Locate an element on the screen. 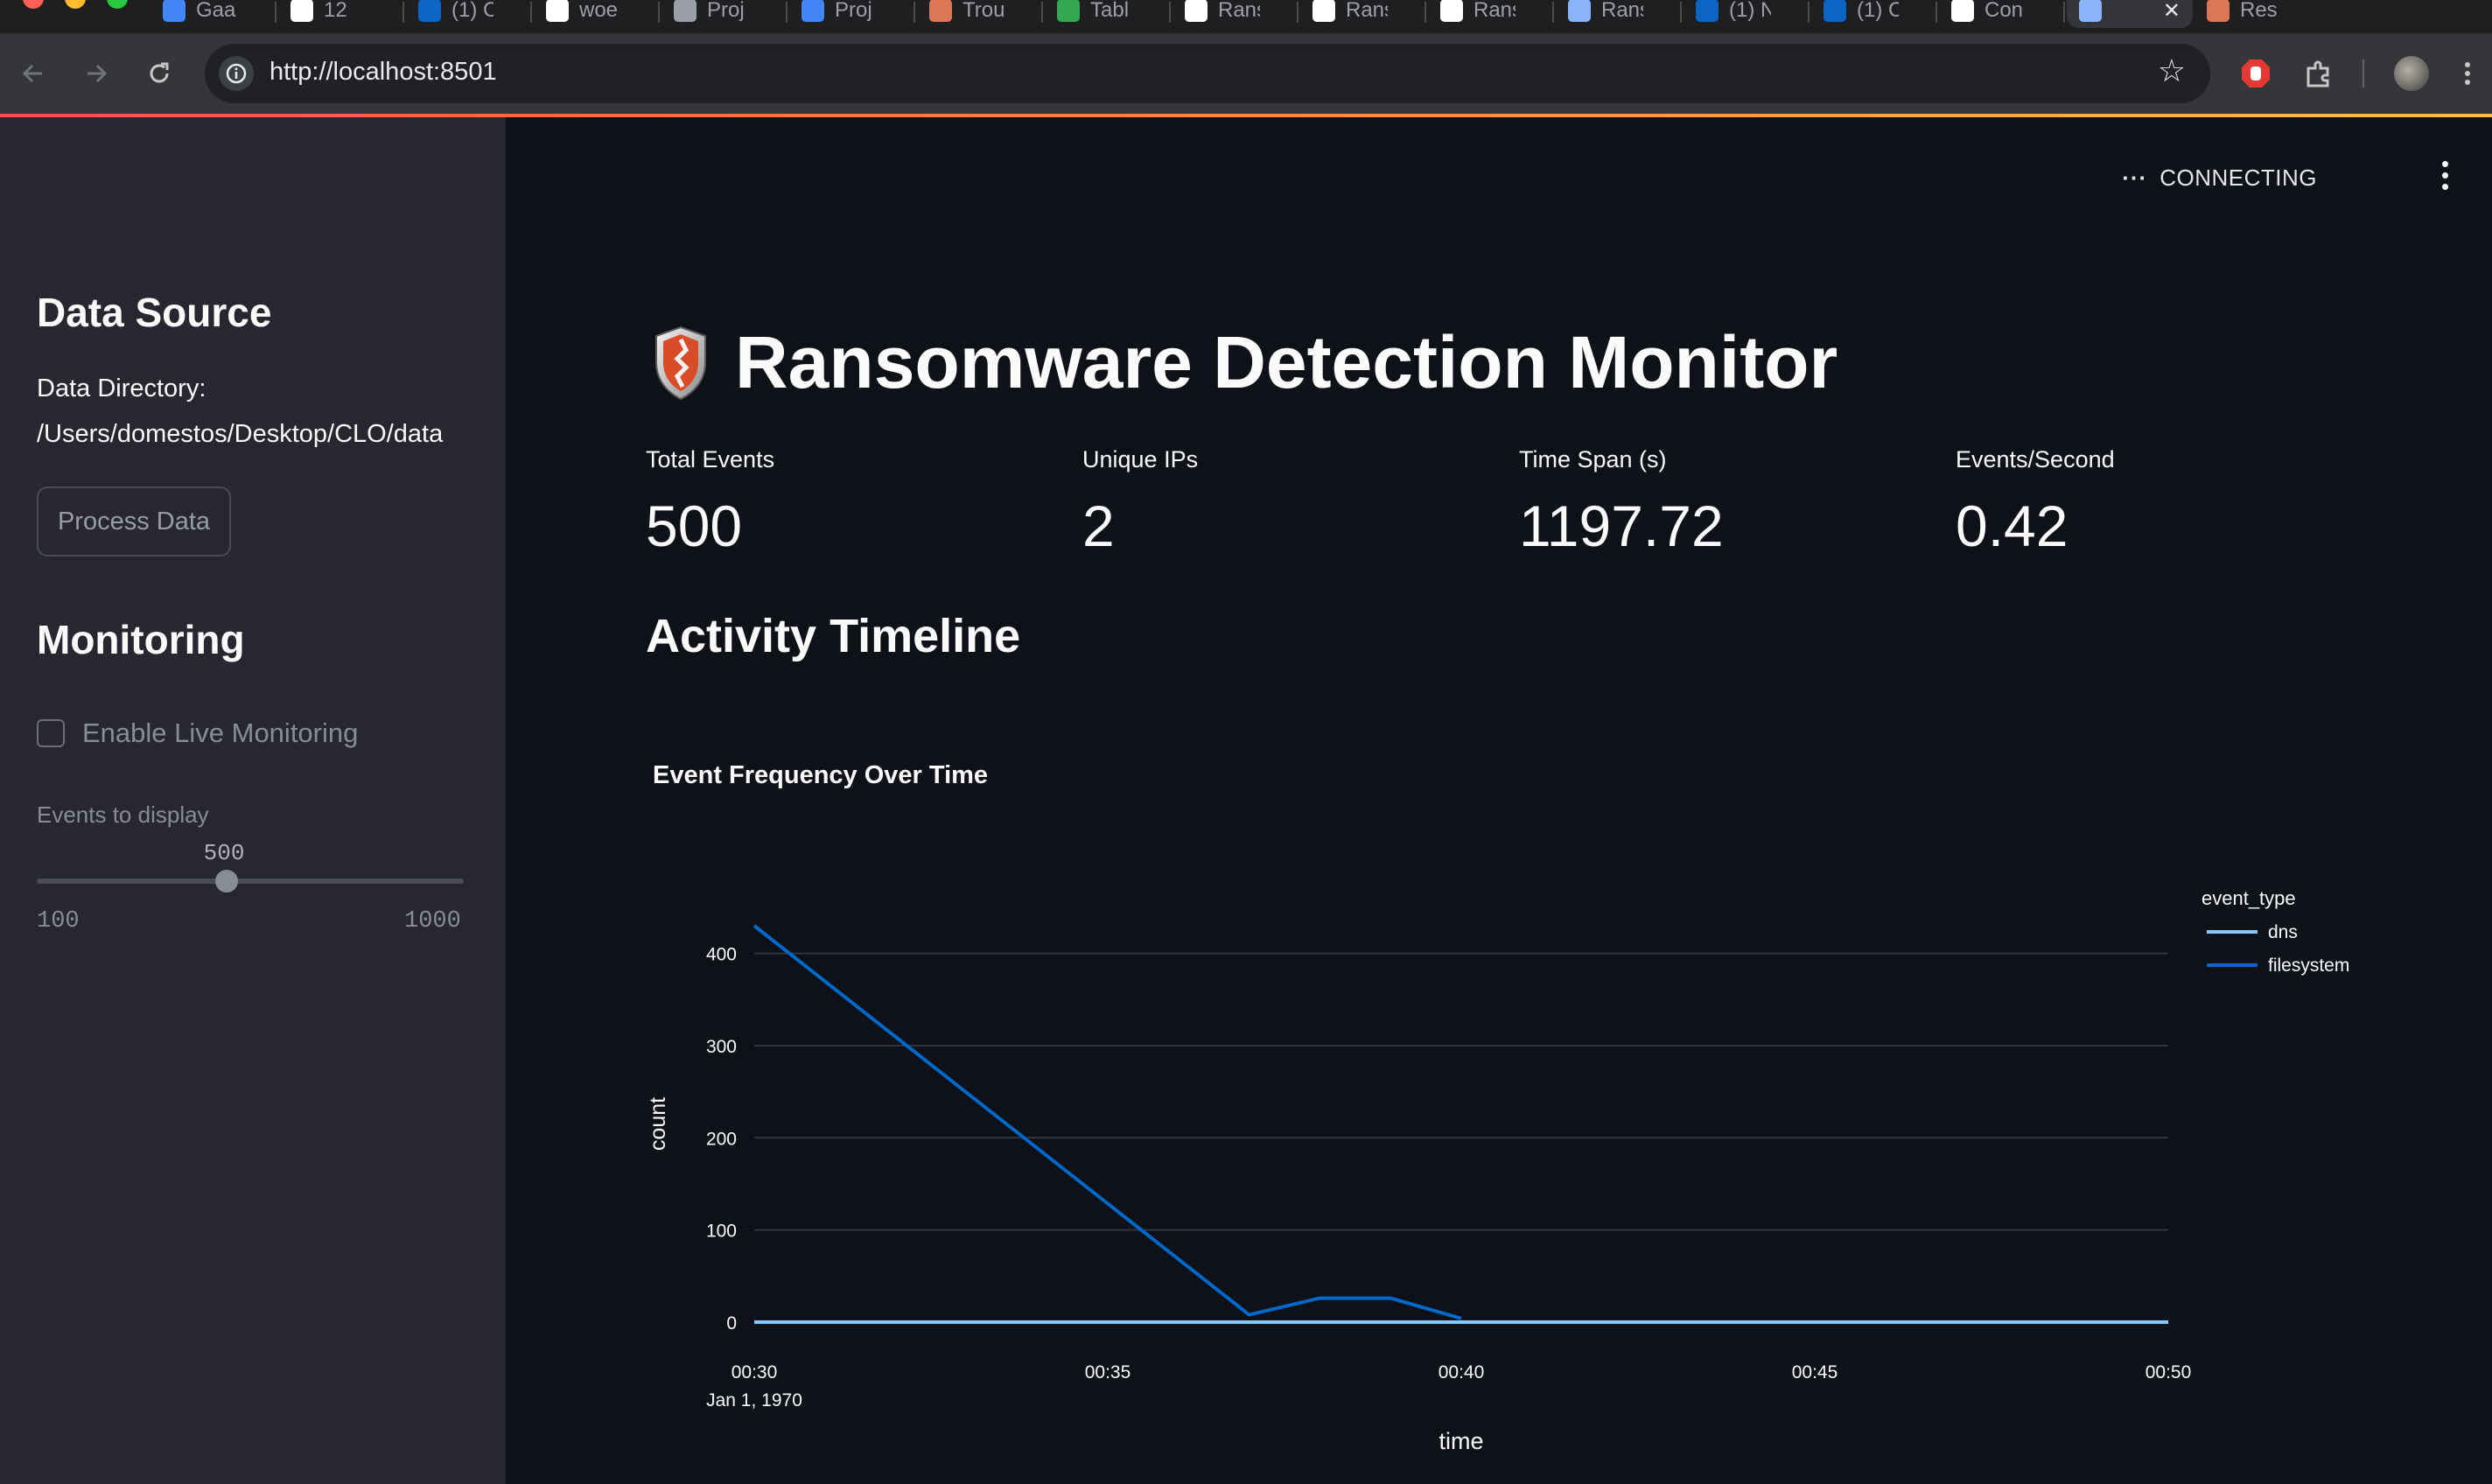  profile-icon is located at coordinates (685, 11).